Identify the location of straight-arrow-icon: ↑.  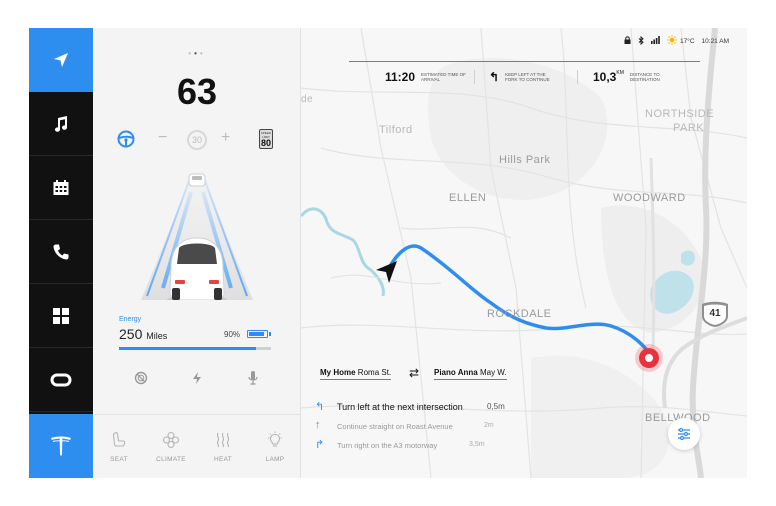
(318, 425).